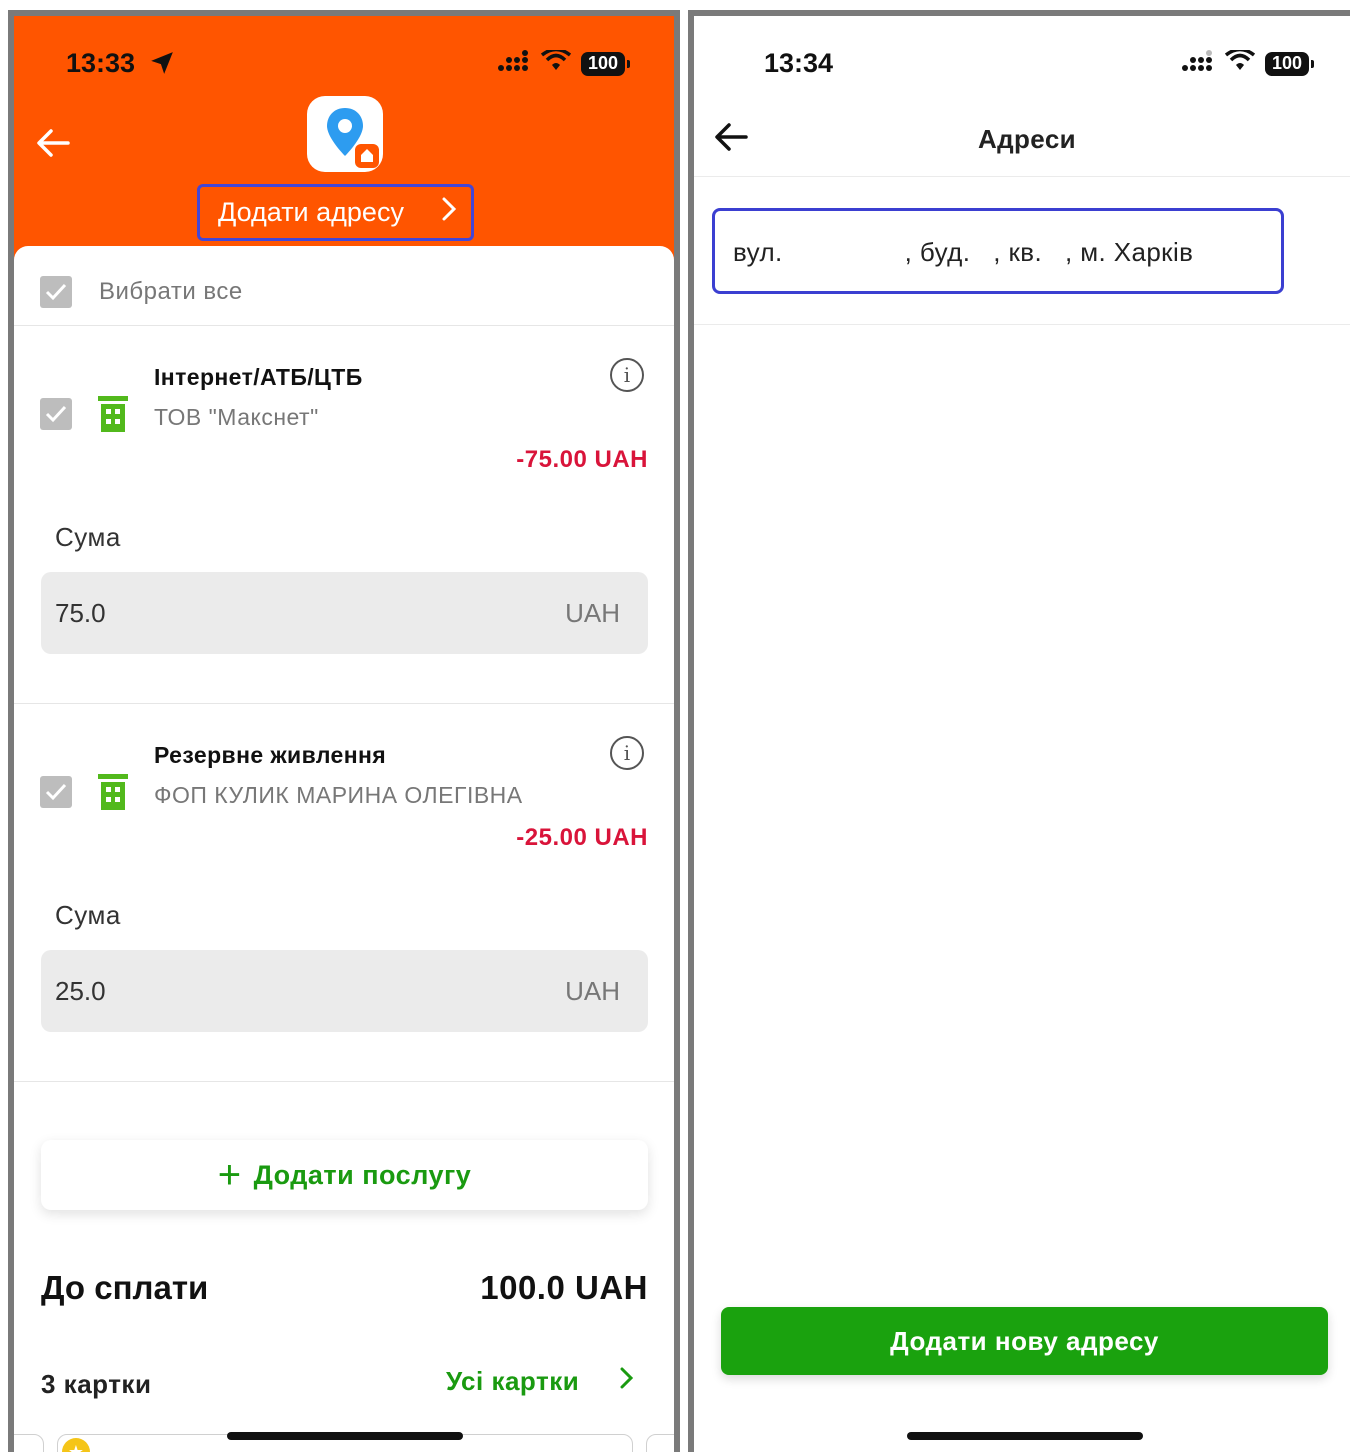 Image resolution: width=1350 pixels, height=1452 pixels. I want to click on address-list-item: вул. , буд. , кв. , м. Харків, so click(998, 251).